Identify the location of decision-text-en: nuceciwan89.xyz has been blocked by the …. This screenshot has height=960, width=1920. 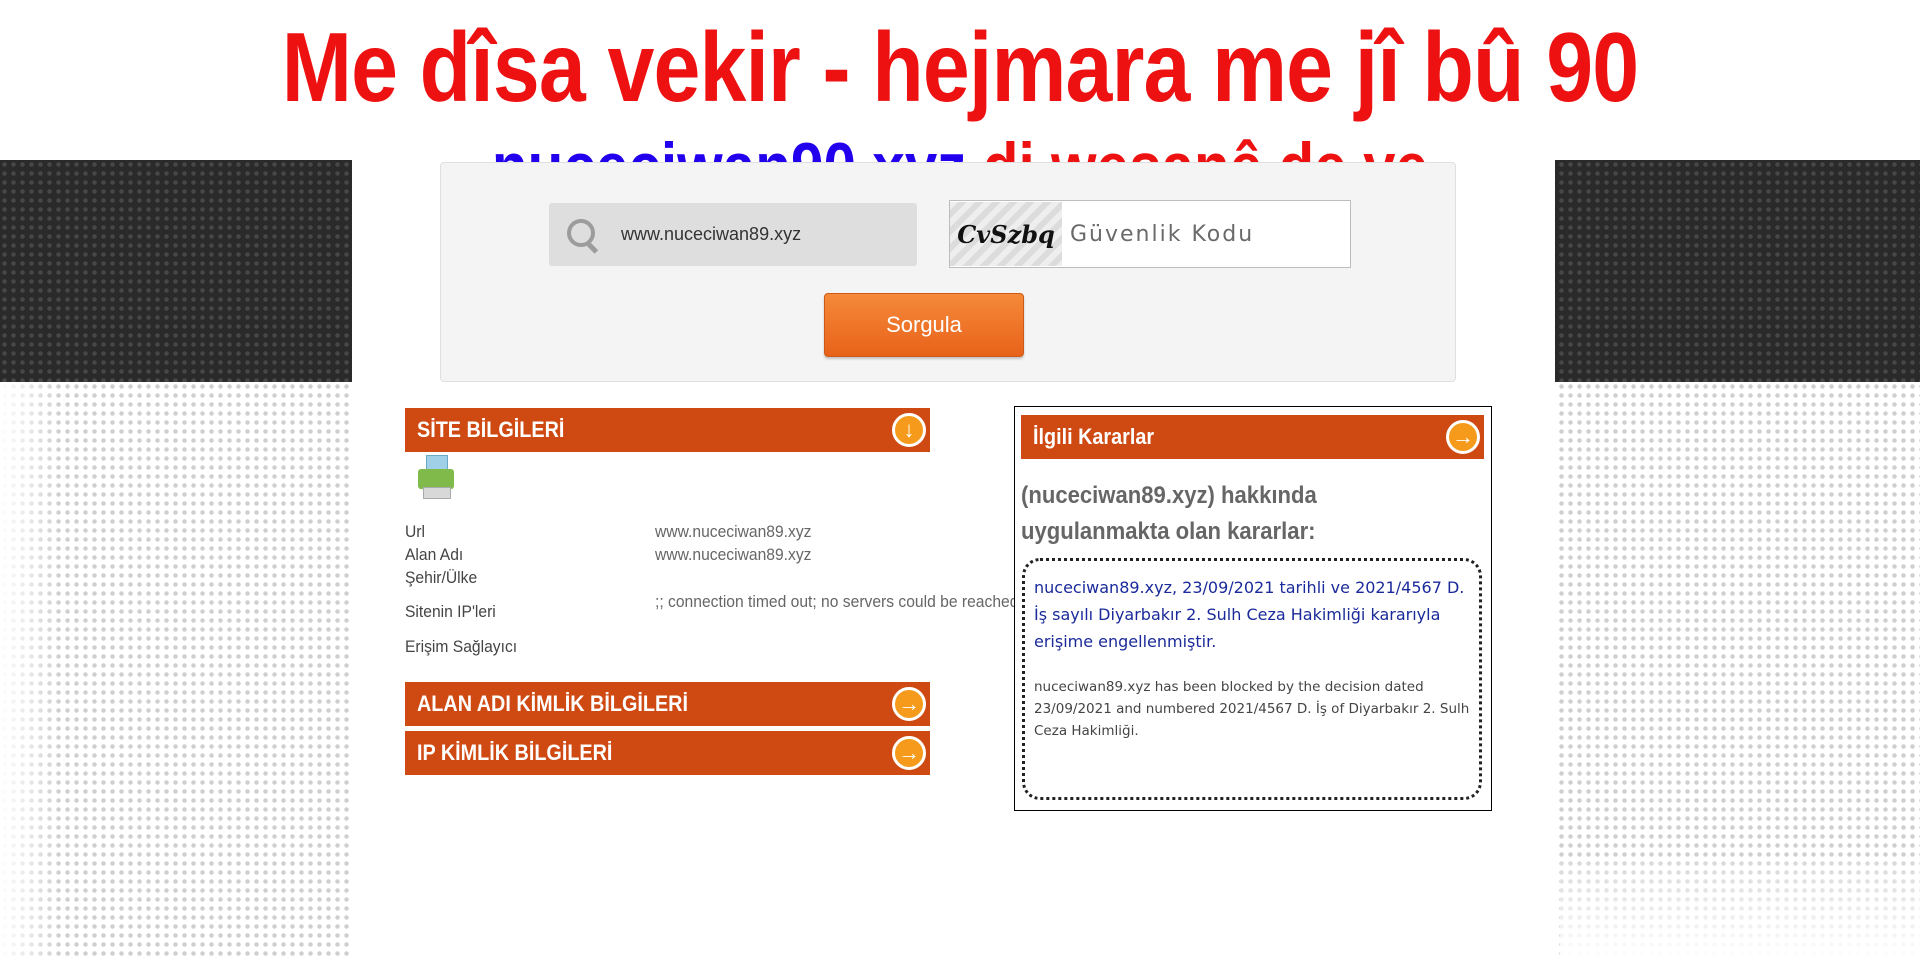
(1252, 709).